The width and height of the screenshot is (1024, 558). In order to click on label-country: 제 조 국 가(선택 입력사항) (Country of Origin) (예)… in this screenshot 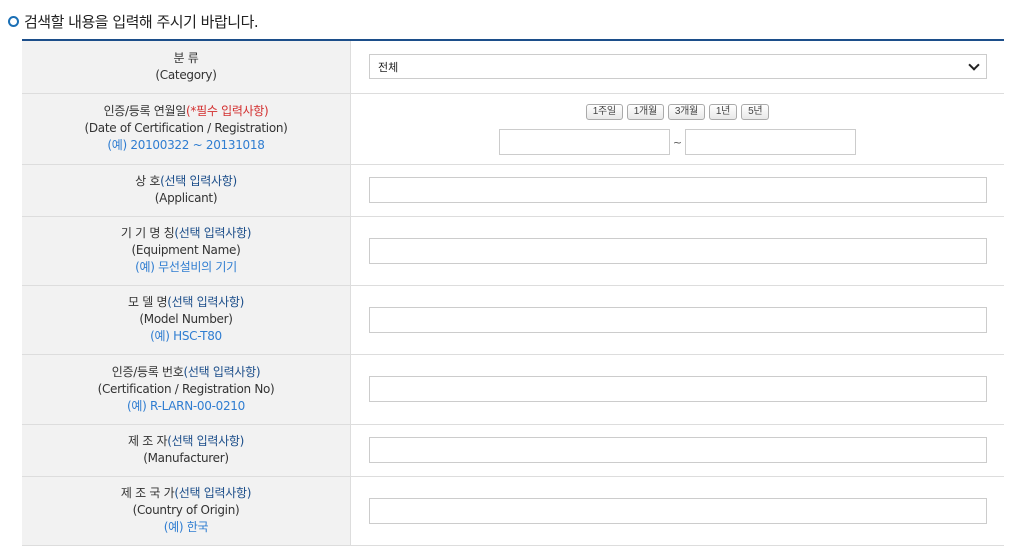, I will do `click(186, 511)`.